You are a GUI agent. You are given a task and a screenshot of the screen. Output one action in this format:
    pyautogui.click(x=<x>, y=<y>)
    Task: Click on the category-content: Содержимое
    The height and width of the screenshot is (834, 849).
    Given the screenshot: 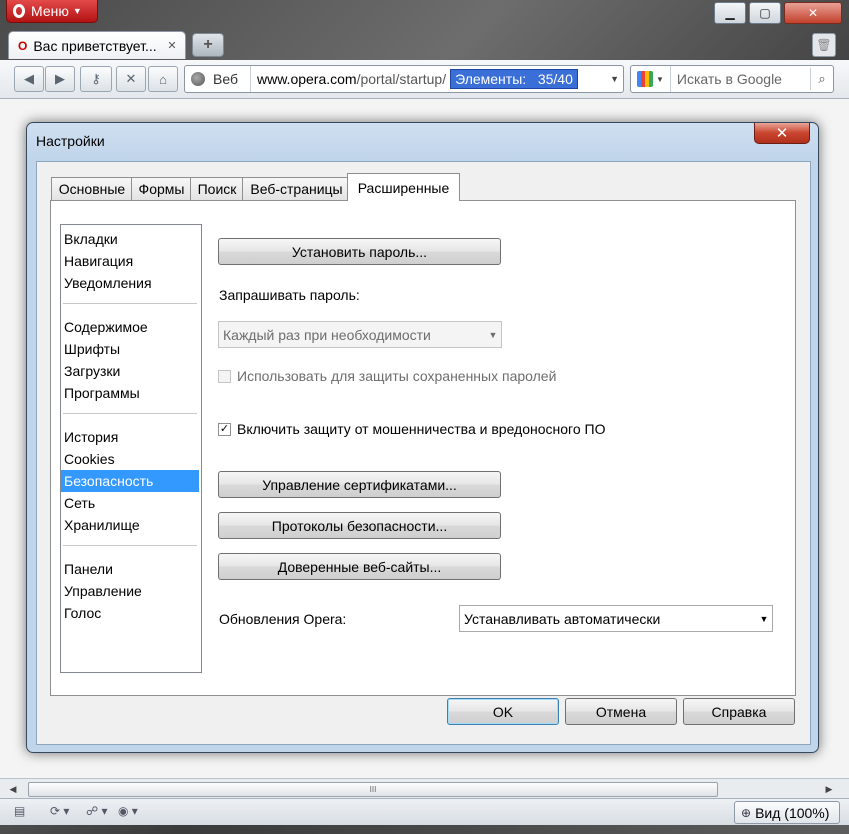 What is the action you would take?
    pyautogui.click(x=130, y=327)
    